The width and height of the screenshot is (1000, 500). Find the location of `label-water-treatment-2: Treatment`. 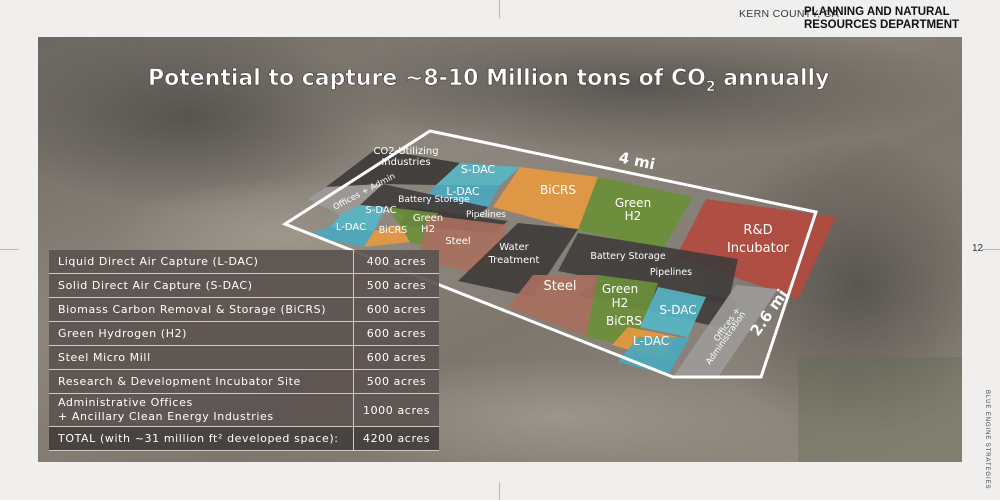

label-water-treatment-2: Treatment is located at coordinates (514, 260).